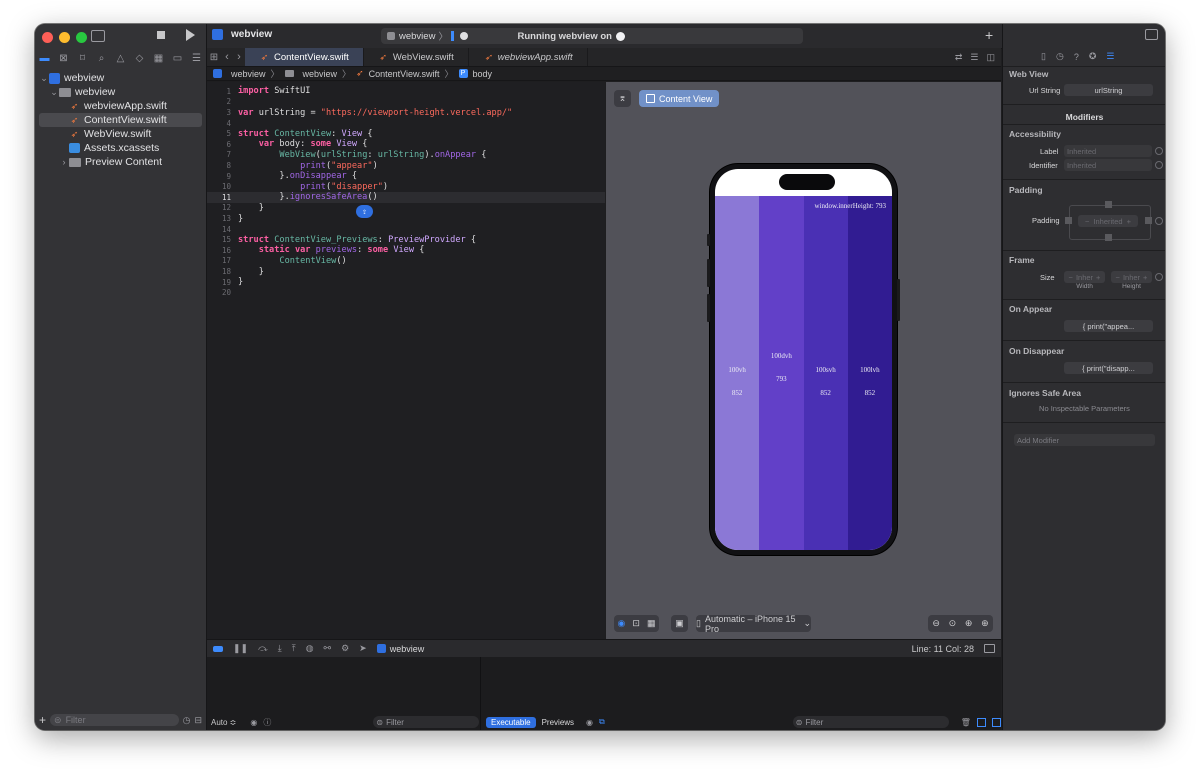 Image resolution: width=1200 pixels, height=776 pixels. Describe the element at coordinates (406, 186) in the screenshot. I see `code-line: 10 print("disapper")` at that location.